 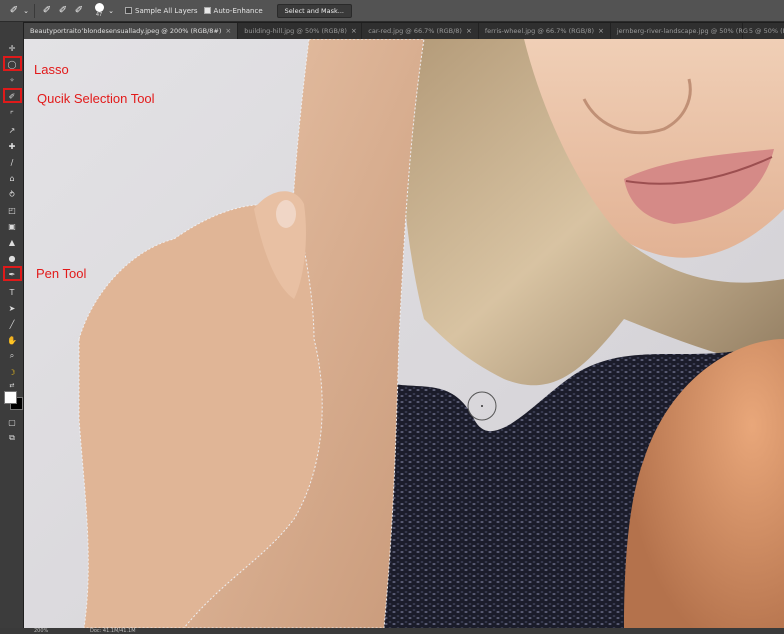 I want to click on banana-icon: ☽, so click(x=12, y=372).